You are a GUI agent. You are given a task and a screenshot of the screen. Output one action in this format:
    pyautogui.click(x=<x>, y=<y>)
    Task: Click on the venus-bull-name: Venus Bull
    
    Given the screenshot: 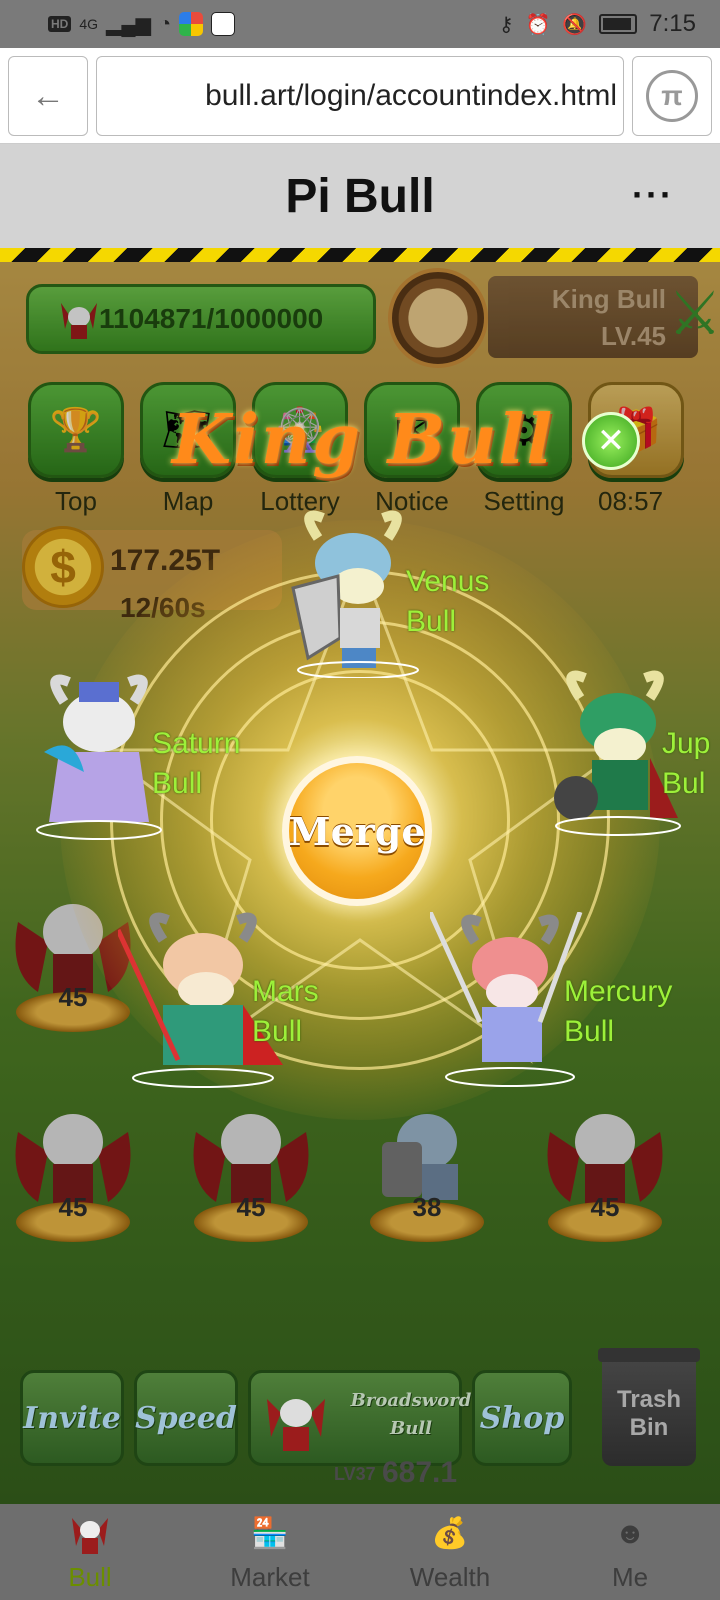 What is the action you would take?
    pyautogui.click(x=447, y=602)
    